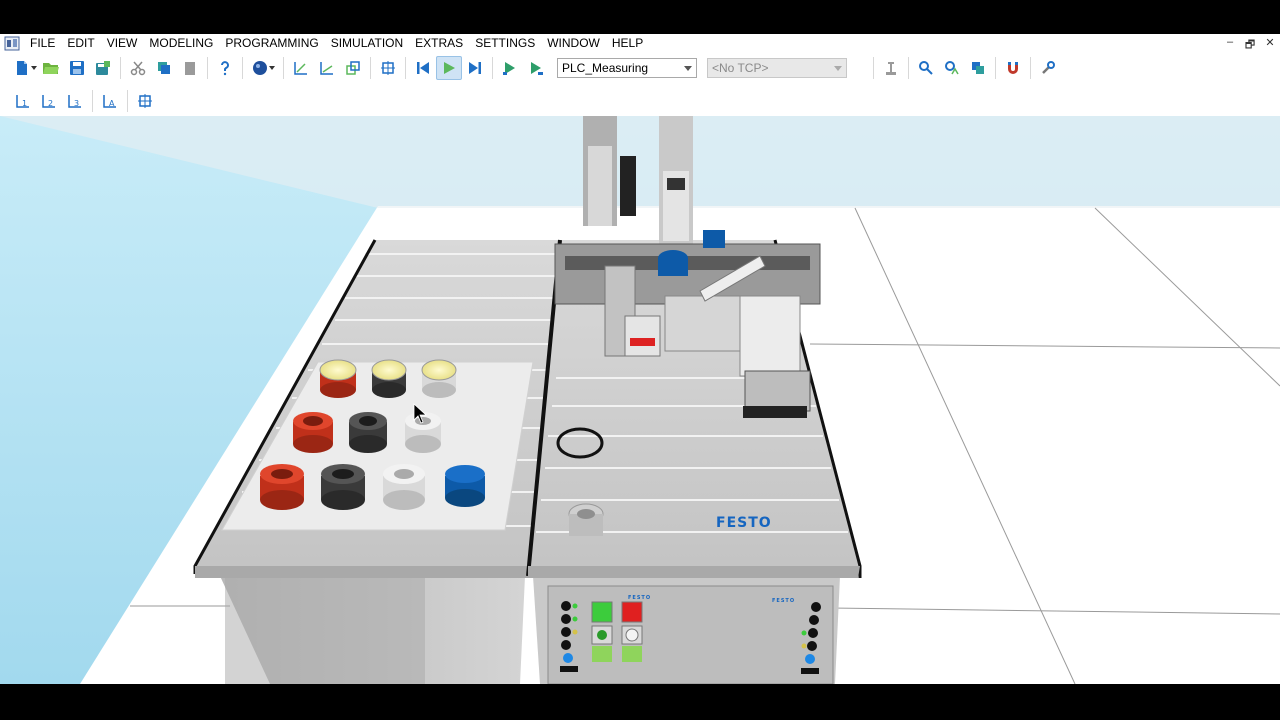 The height and width of the screenshot is (720, 1280). I want to click on open-button, so click(51, 68).